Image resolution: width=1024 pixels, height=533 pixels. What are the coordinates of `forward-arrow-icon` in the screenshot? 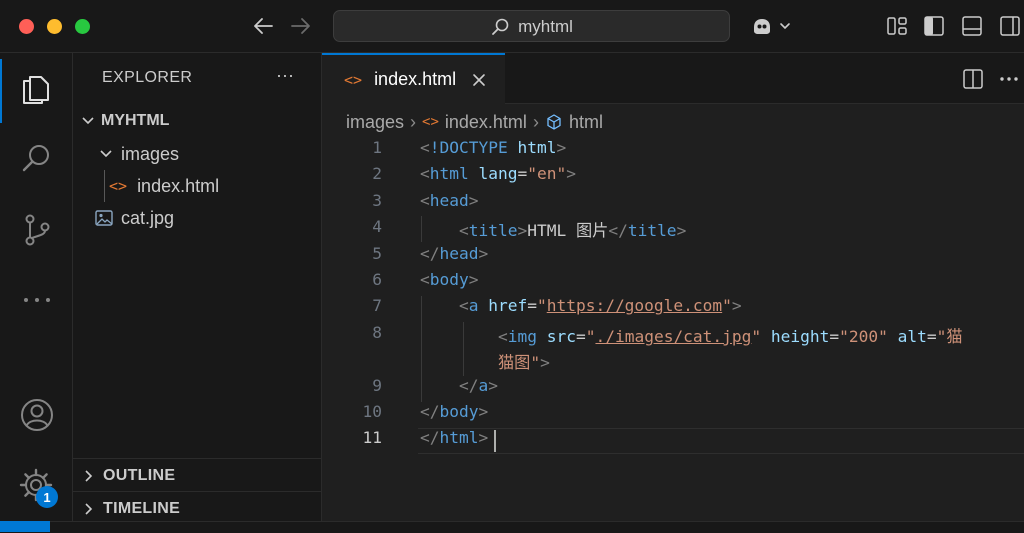 It's located at (301, 26).